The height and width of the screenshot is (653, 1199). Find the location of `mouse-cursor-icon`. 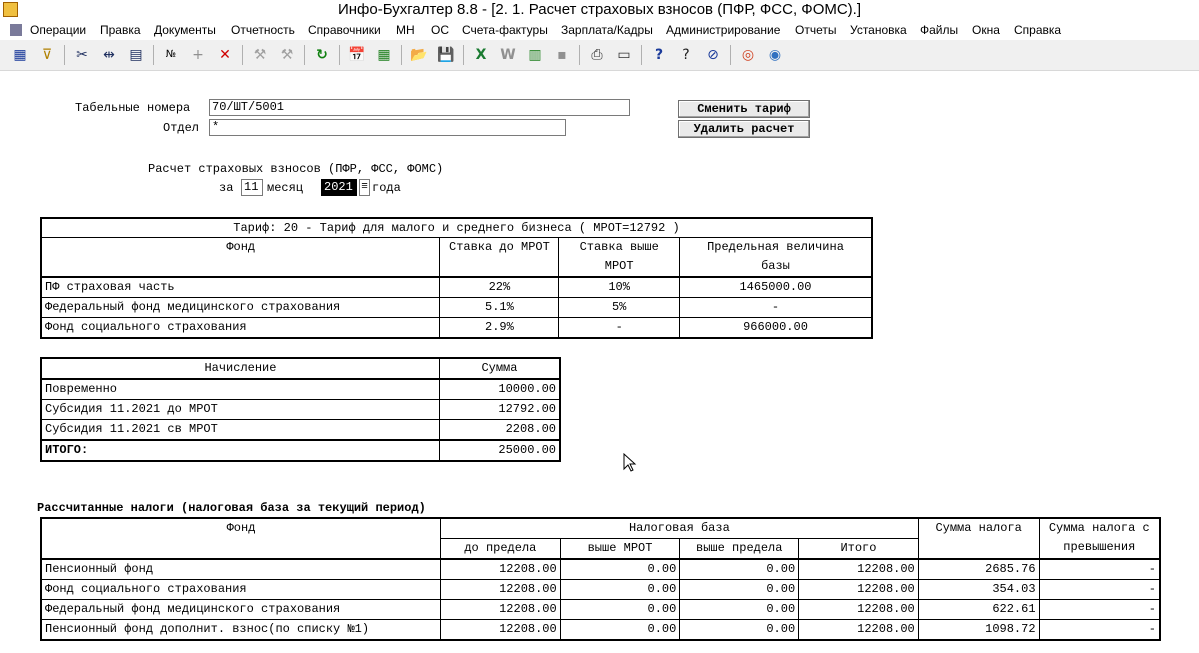

mouse-cursor-icon is located at coordinates (630, 462).